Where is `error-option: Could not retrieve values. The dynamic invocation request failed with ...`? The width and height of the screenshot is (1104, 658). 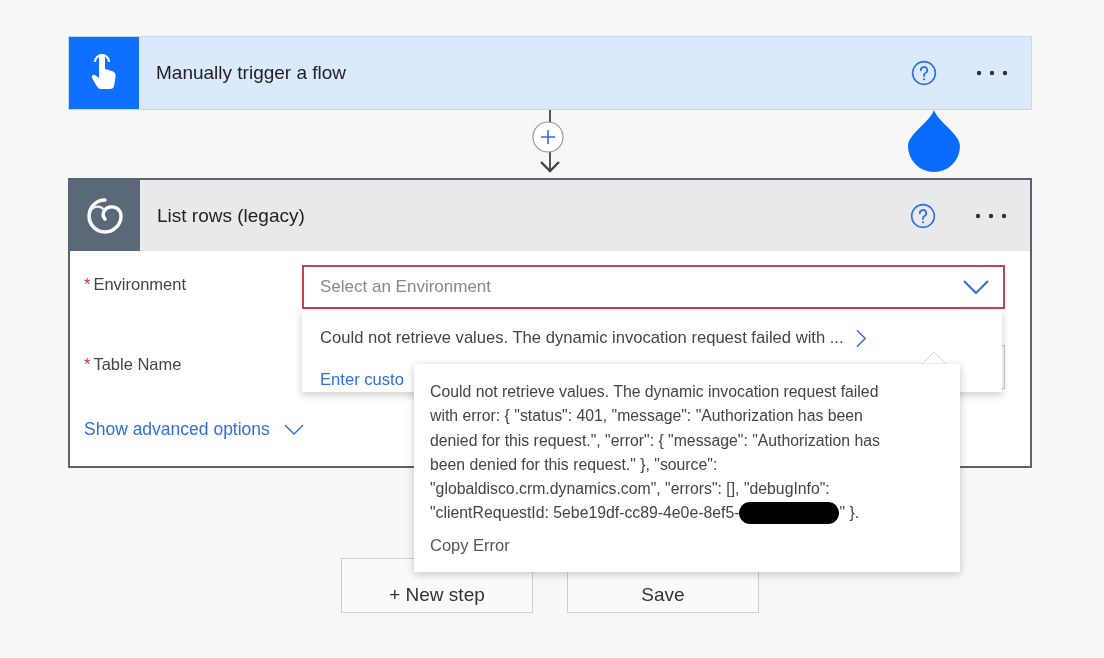
error-option: Could not retrieve values. The dynamic invocation request failed with ... is located at coordinates (582, 338).